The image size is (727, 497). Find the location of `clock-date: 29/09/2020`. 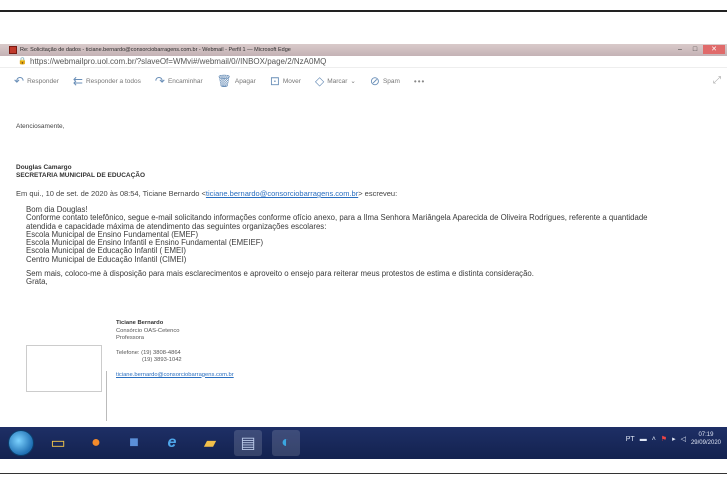

clock-date: 29/09/2020 is located at coordinates (705, 443).